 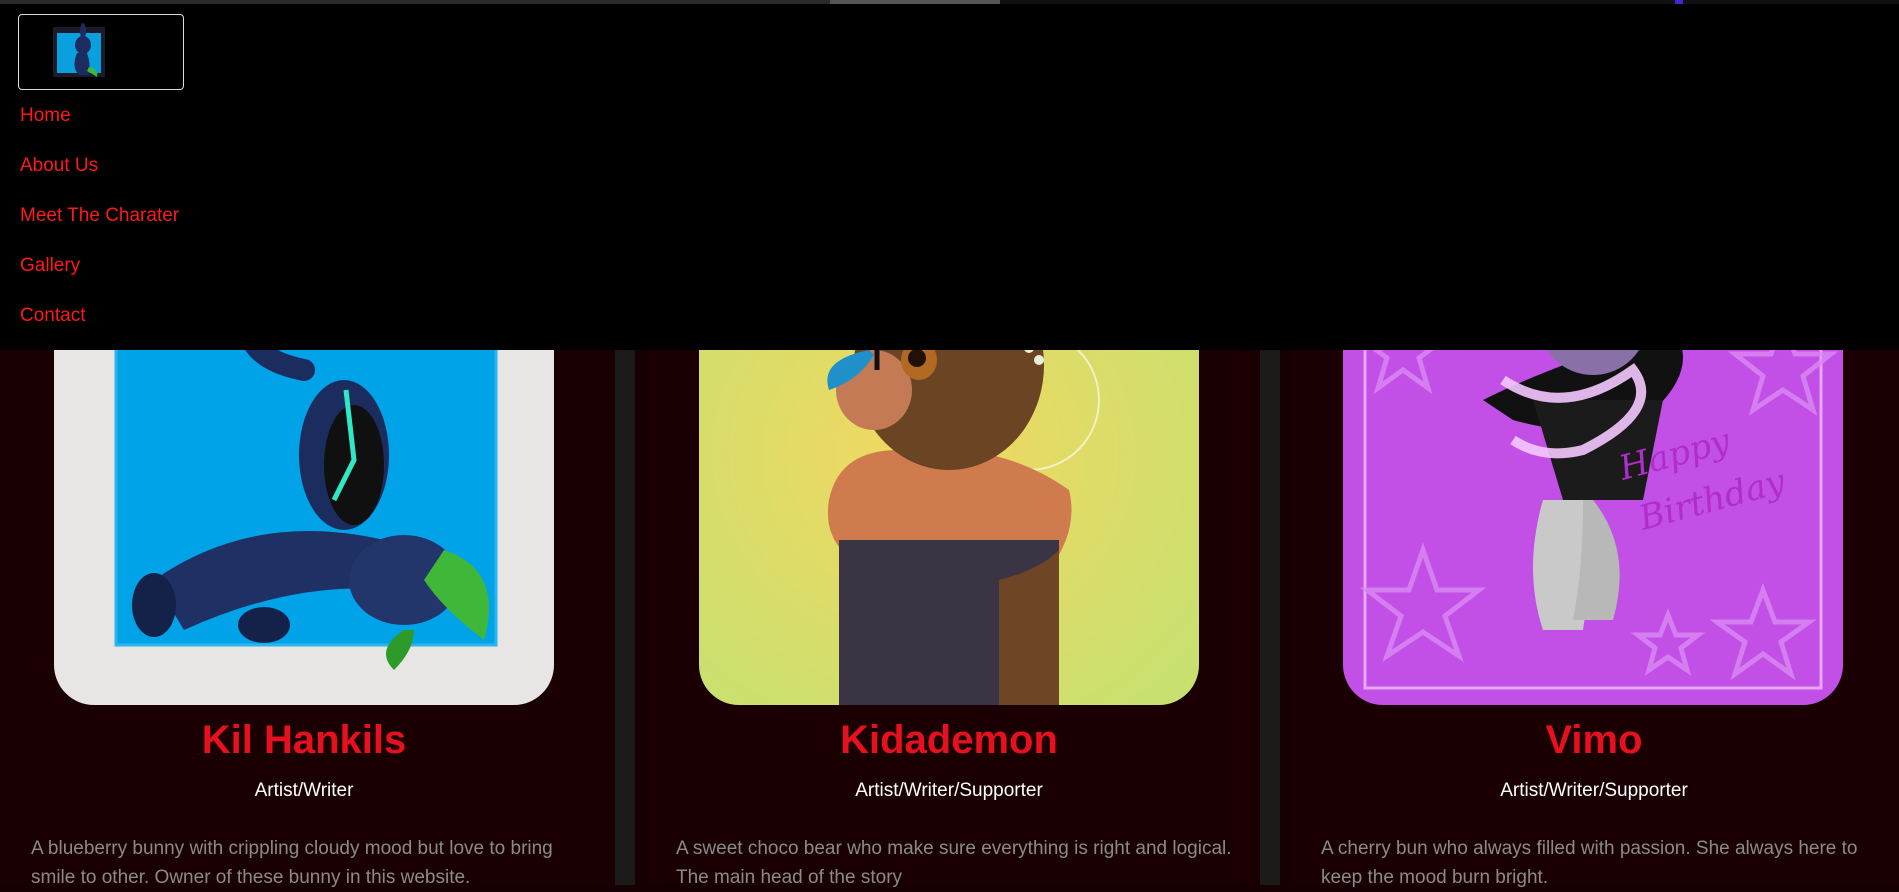 What do you see at coordinates (99, 216) in the screenshot?
I see `nav-meet-the-character: Meet The Charater` at bounding box center [99, 216].